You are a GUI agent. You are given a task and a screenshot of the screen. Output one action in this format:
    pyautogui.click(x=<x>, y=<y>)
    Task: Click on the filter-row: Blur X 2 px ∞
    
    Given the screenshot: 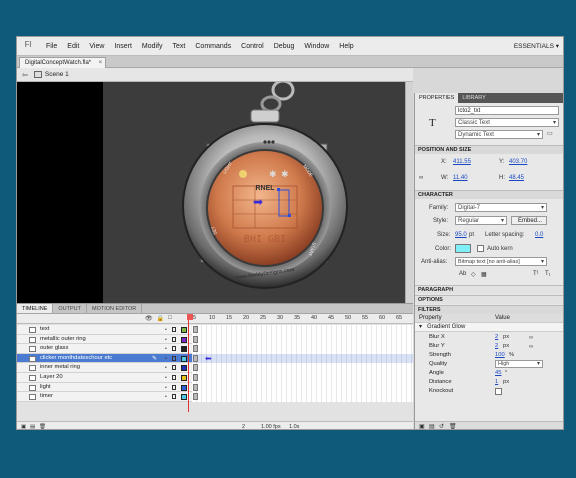 What is the action you would take?
    pyautogui.click(x=489, y=337)
    